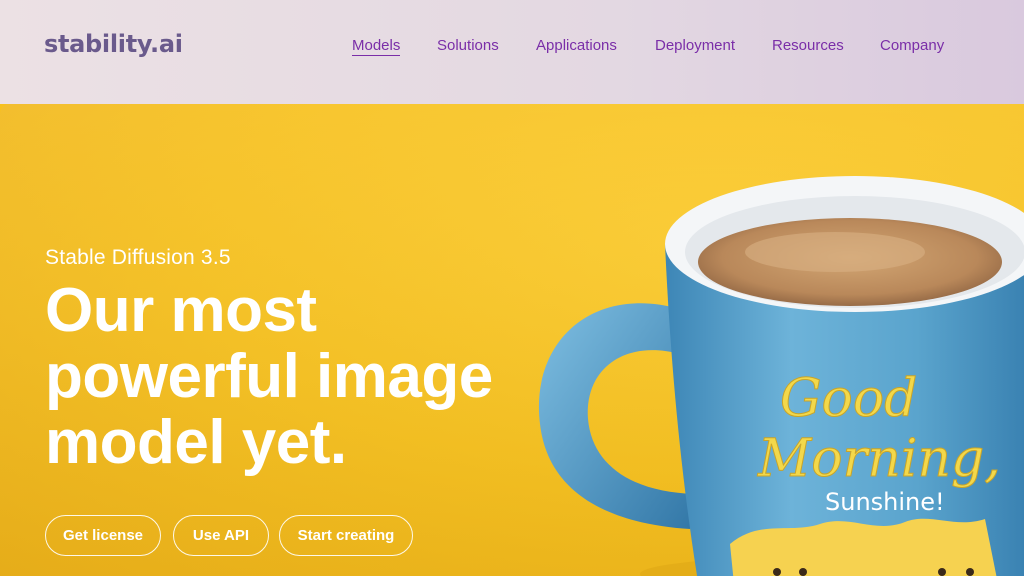 The height and width of the screenshot is (576, 1024). Describe the element at coordinates (196, 442) in the screenshot. I see `headline-line-3: model yet.` at that location.